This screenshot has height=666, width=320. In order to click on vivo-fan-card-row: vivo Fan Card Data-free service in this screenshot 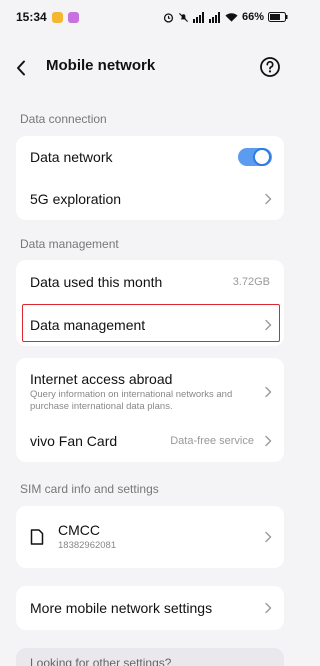, I will do `click(150, 441)`.